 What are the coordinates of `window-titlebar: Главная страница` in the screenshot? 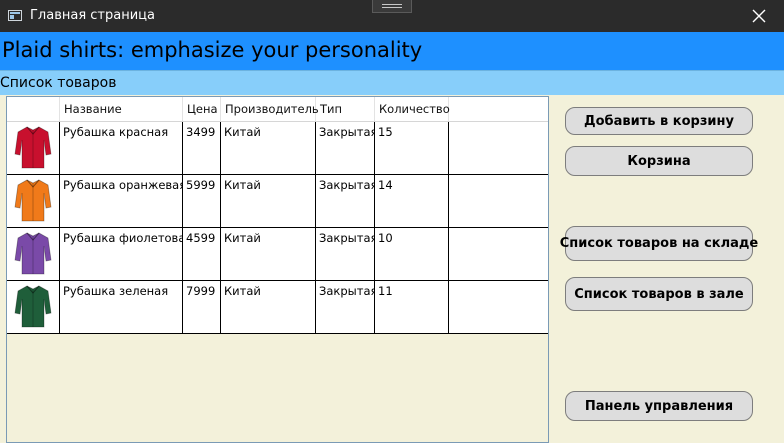 It's located at (392, 16).